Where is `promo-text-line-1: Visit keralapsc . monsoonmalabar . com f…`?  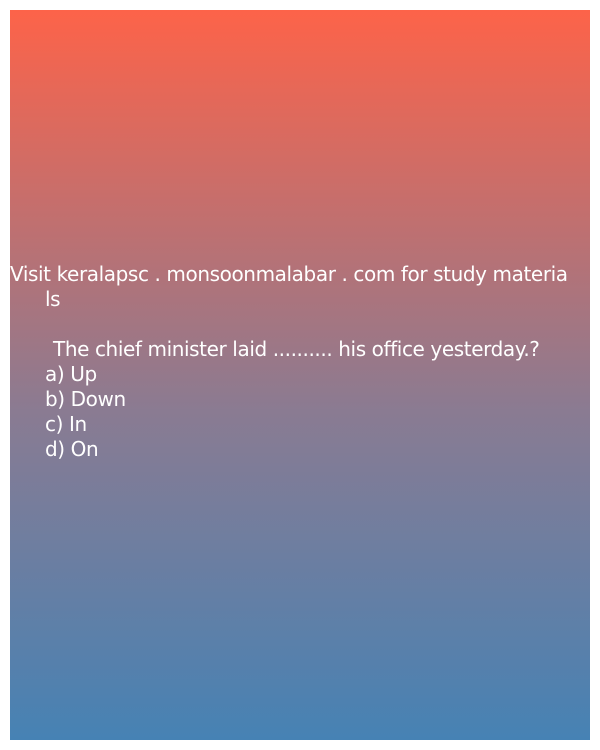 promo-text-line-1: Visit keralapsc . monsoonmalabar . com f… is located at coordinates (289, 274).